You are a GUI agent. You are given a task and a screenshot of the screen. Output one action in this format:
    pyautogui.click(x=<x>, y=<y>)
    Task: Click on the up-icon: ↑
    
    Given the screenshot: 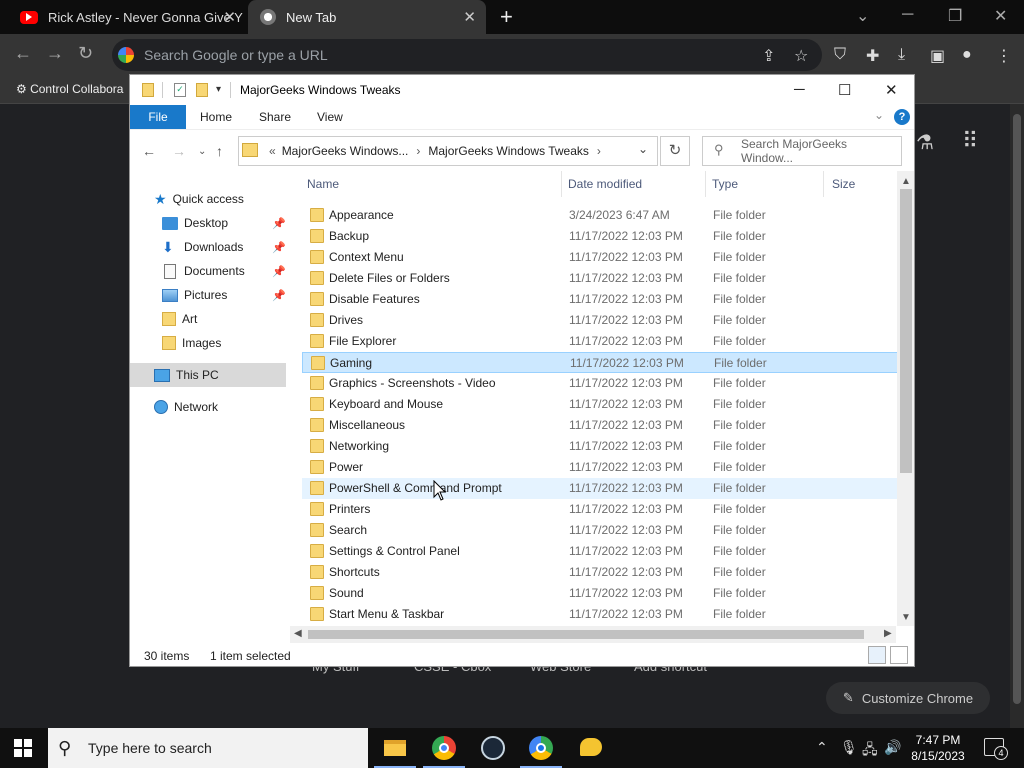 What is the action you would take?
    pyautogui.click(x=219, y=151)
    